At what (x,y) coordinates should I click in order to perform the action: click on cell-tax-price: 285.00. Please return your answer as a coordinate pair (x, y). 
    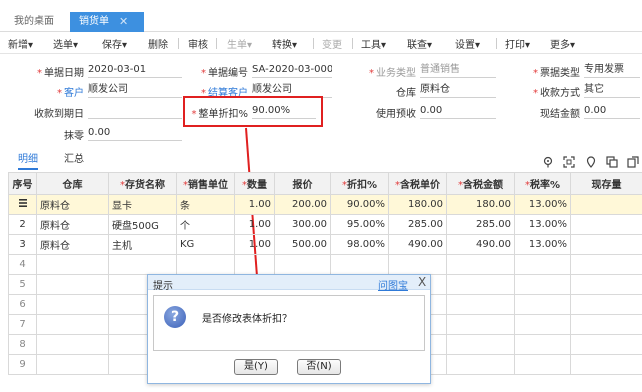
    Looking at the image, I should click on (417, 224).